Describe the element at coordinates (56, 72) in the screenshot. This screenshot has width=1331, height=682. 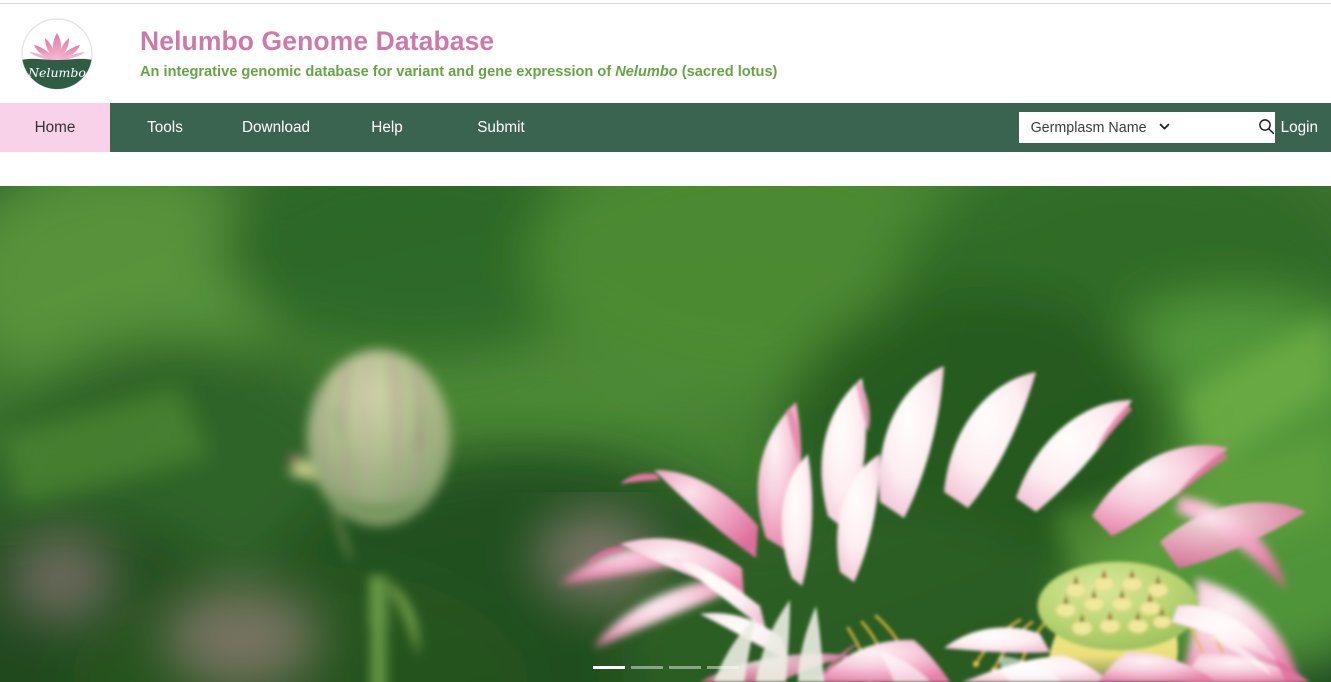
I see `logo-script-text: Nelumbo` at that location.